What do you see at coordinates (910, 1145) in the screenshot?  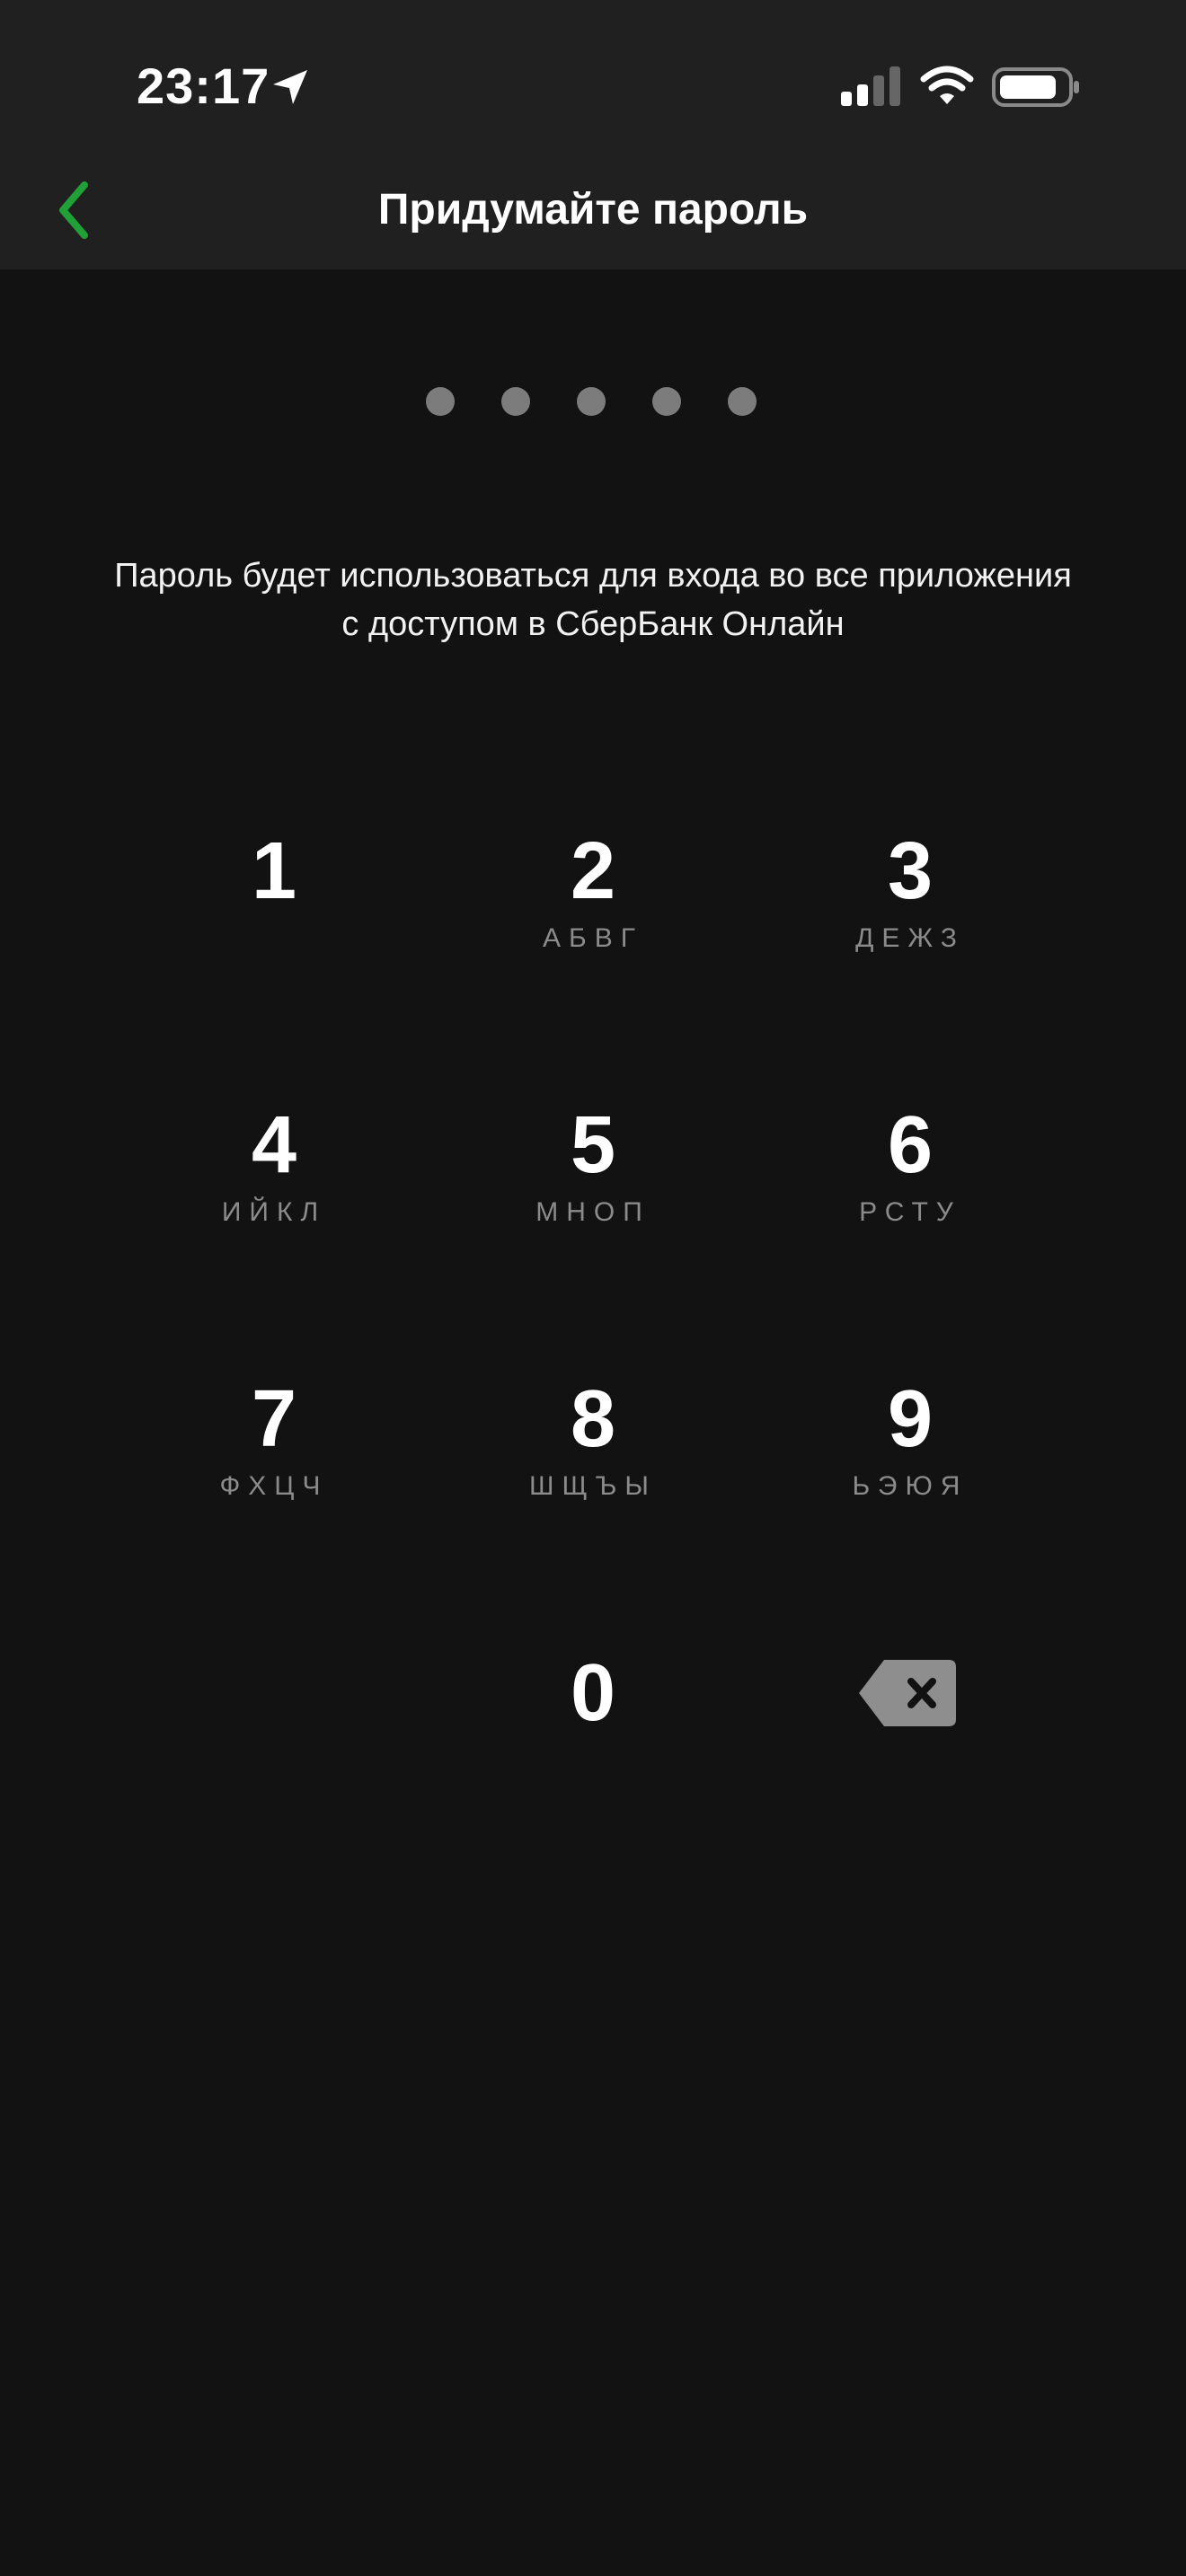 I see `key-digit: 6` at bounding box center [910, 1145].